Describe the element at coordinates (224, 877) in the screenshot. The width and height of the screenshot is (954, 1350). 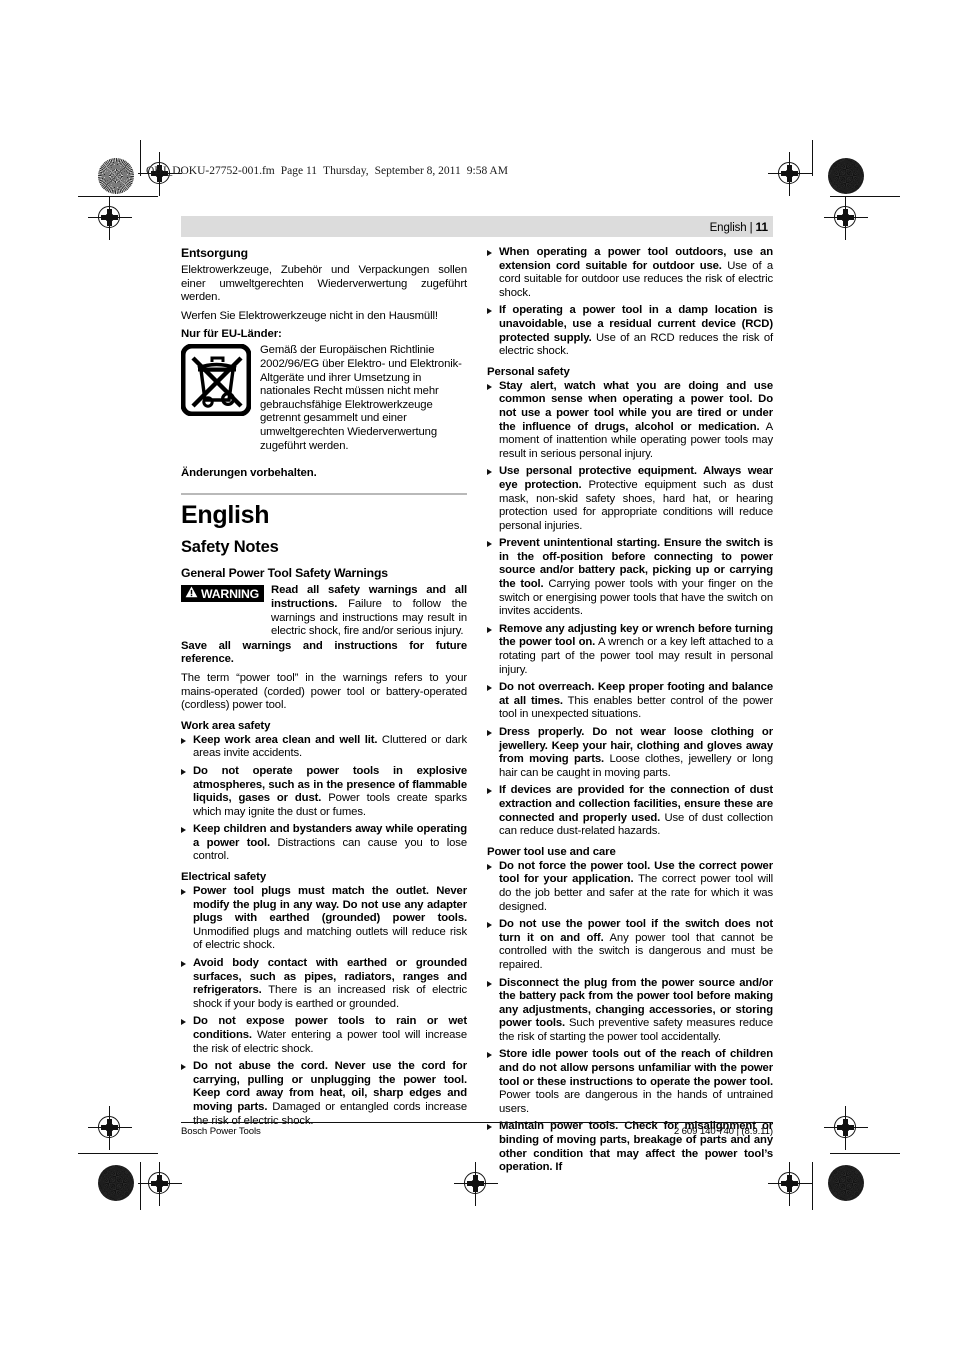
I see `heading-electrical-safety: Electrical safety` at that location.